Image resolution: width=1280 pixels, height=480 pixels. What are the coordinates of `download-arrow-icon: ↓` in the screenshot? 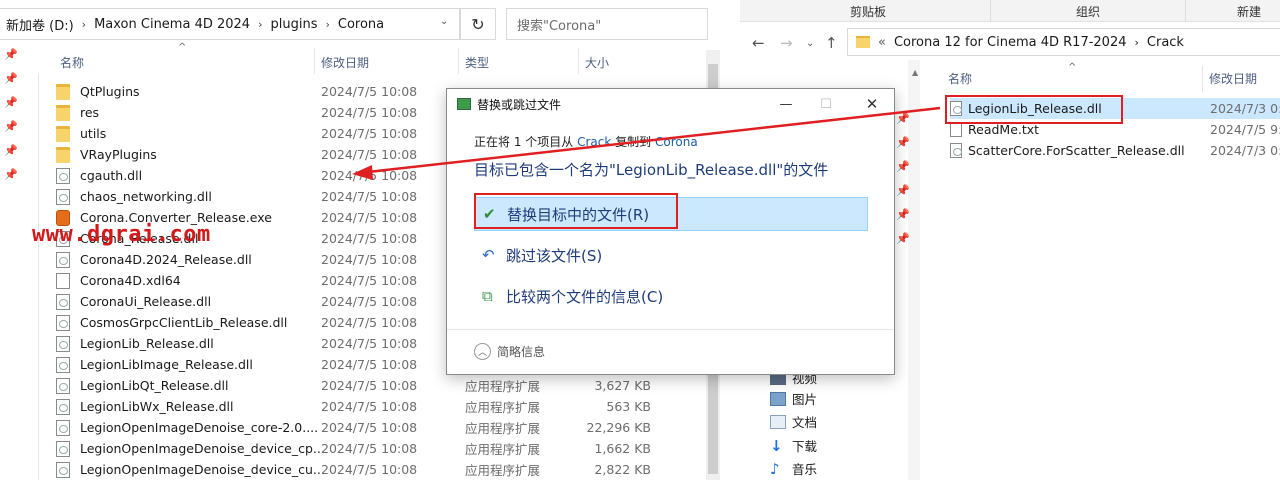 It's located at (776, 445).